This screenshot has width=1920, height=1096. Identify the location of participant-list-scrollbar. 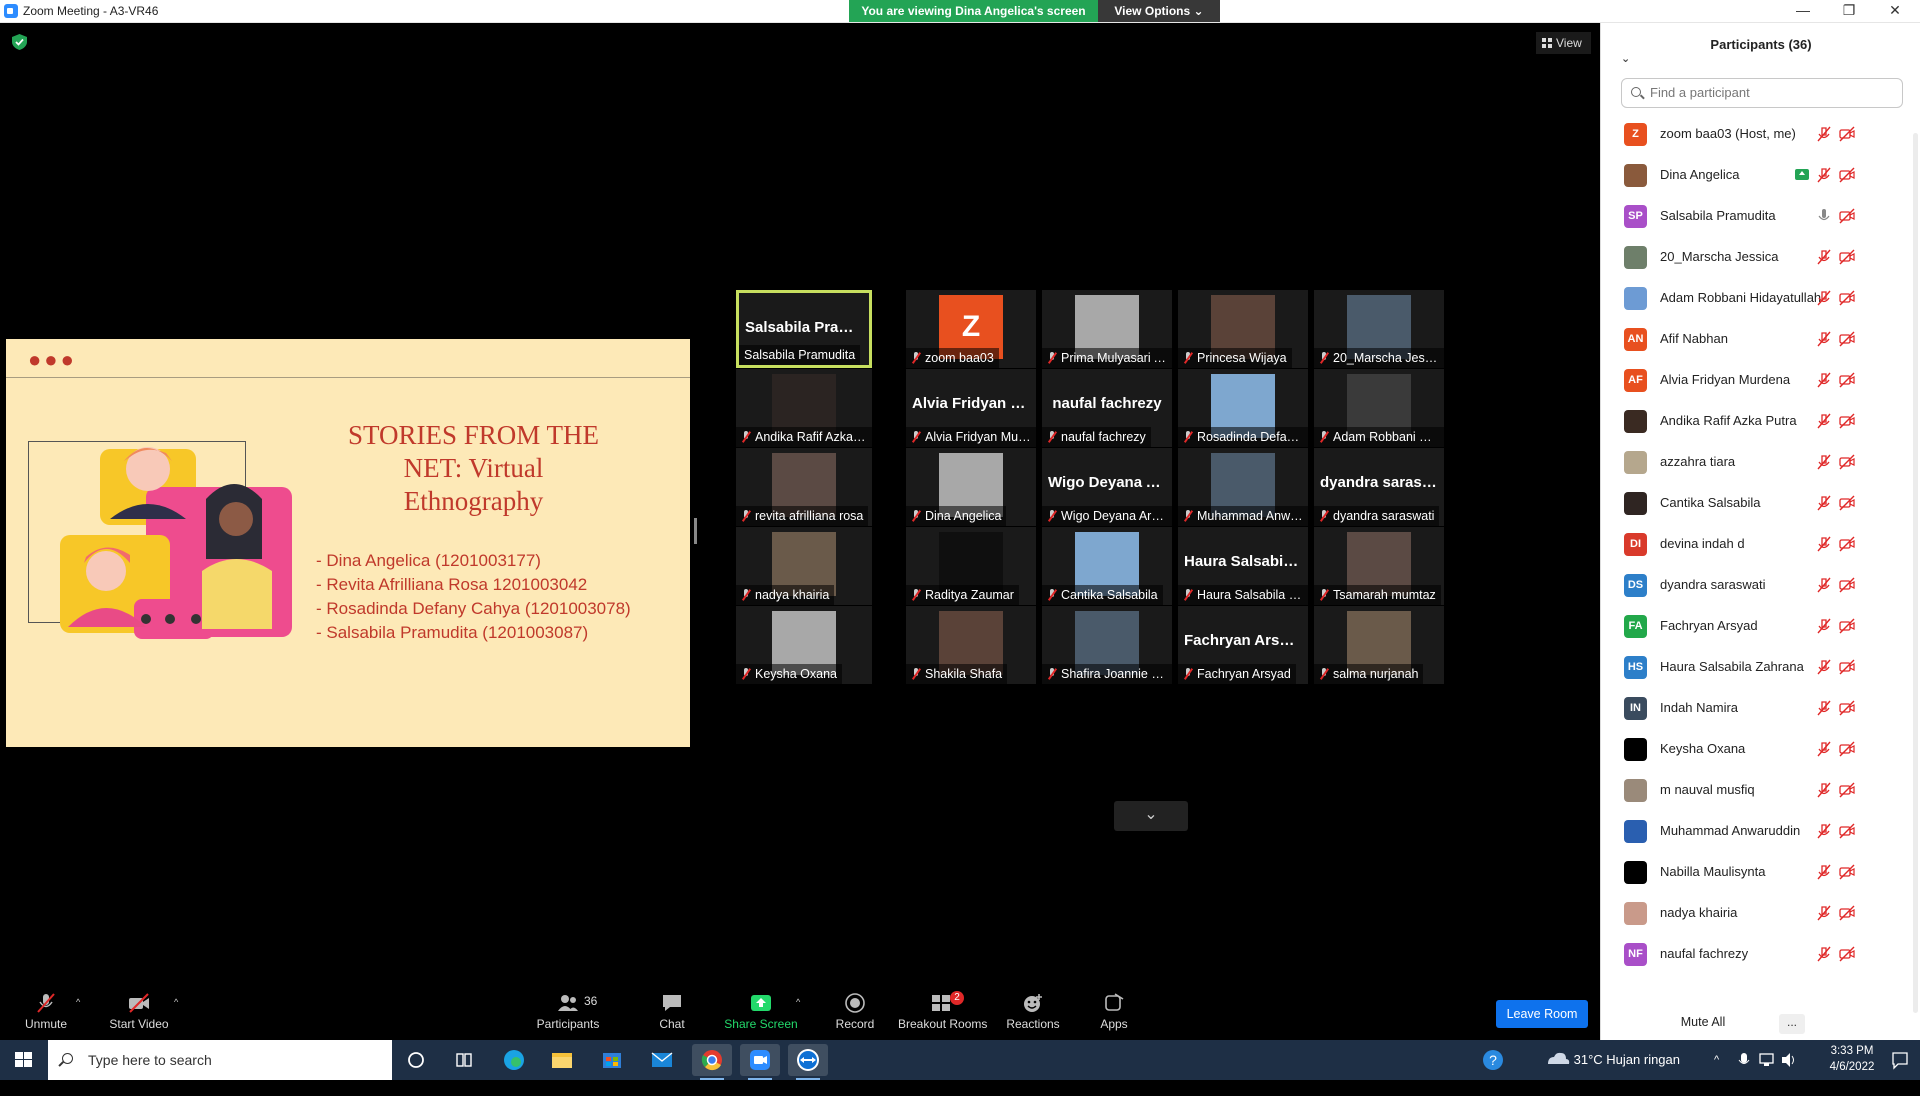
(1915, 573).